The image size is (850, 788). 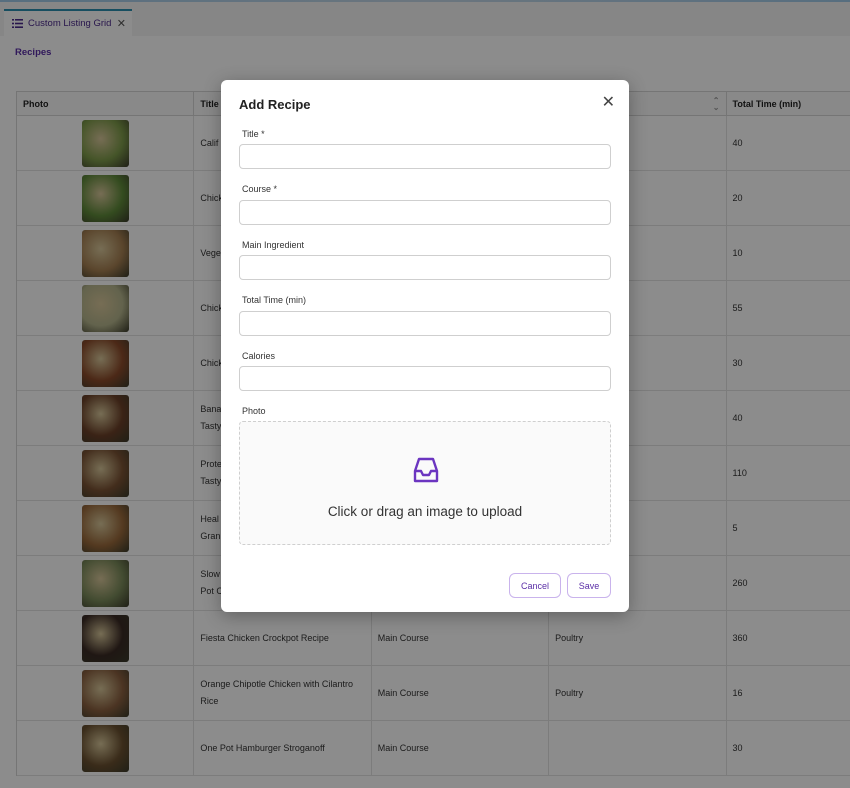 What do you see at coordinates (260, 189) in the screenshot?
I see `course-label: Course *` at bounding box center [260, 189].